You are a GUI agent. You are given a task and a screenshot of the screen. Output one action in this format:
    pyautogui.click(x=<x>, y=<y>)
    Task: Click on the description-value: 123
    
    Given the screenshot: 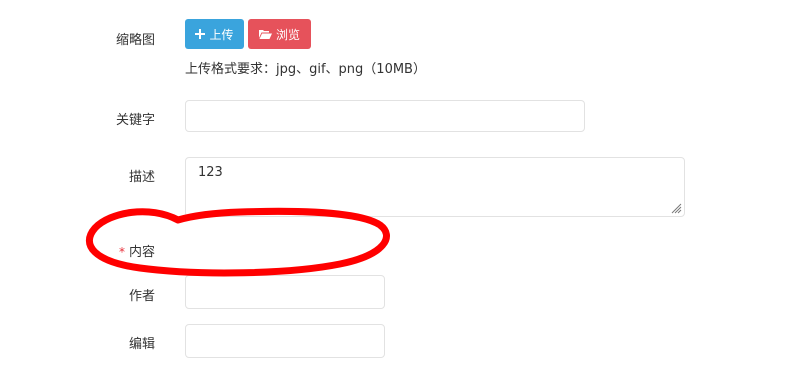 What is the action you would take?
    pyautogui.click(x=210, y=172)
    